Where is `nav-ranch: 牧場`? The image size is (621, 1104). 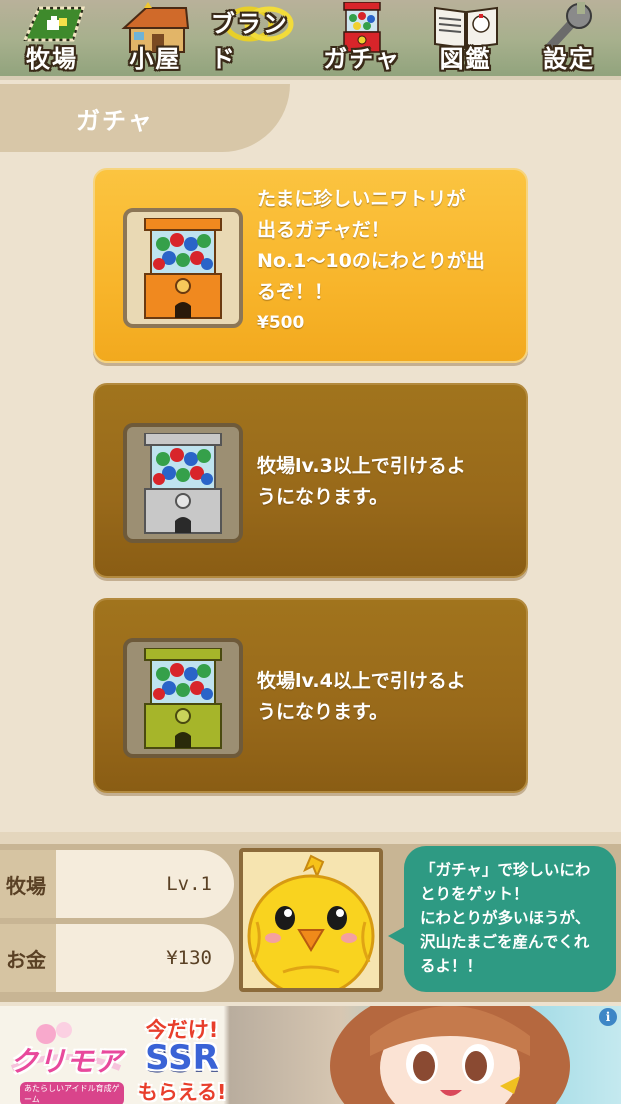
nav-ranch: 牧場 is located at coordinates (52, 40).